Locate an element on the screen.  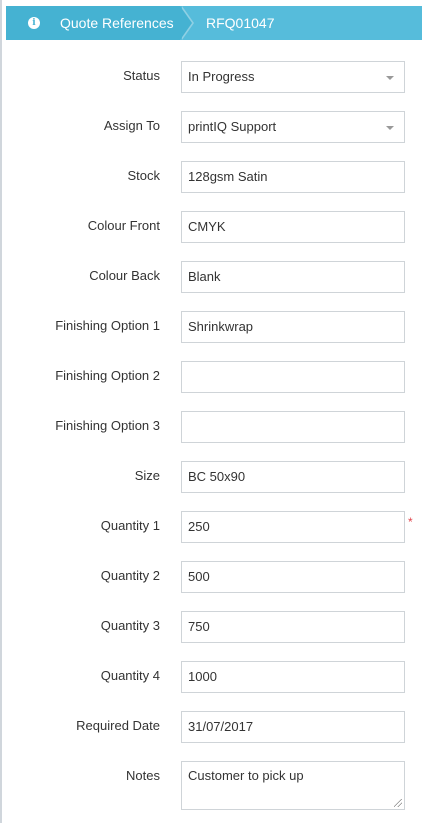
status-row: Status In Progress is located at coordinates (211, 77).